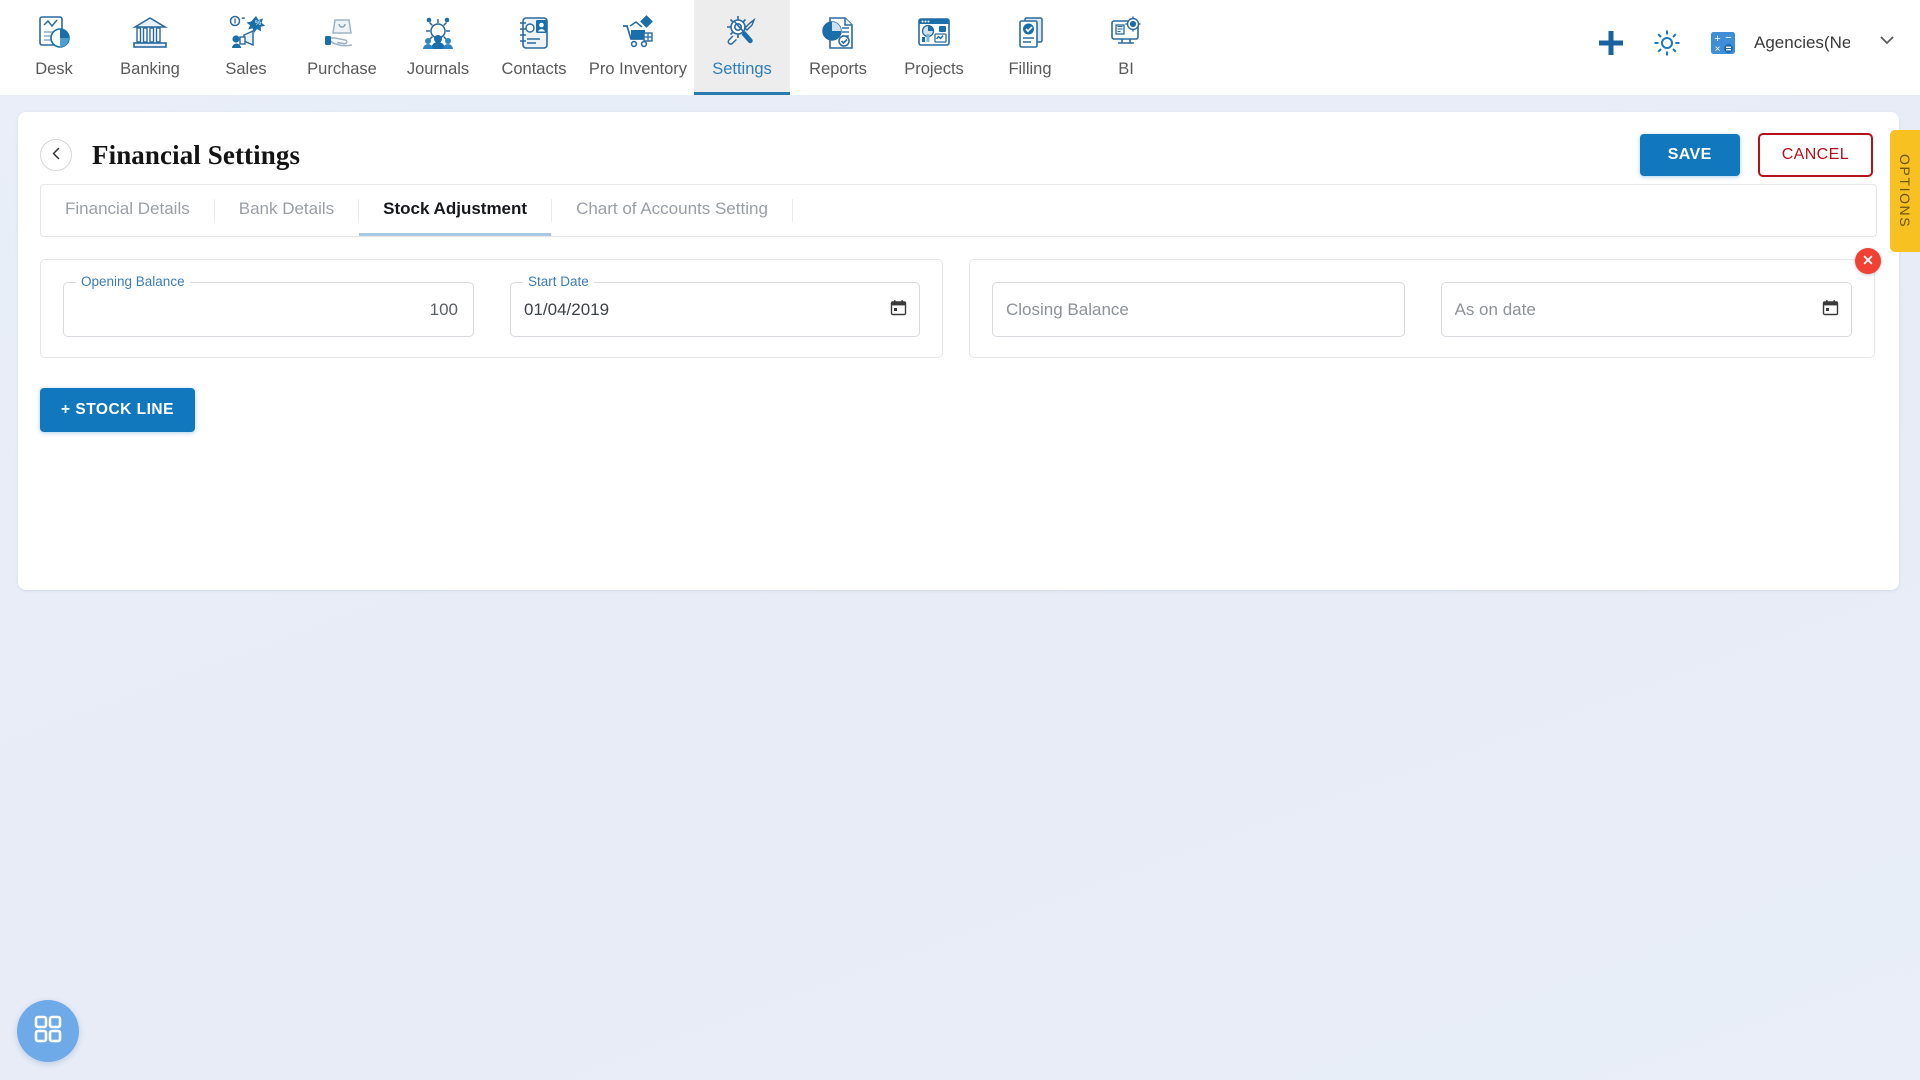 The image size is (1920, 1080). I want to click on nav-item-contacts: Contacts, so click(534, 47).